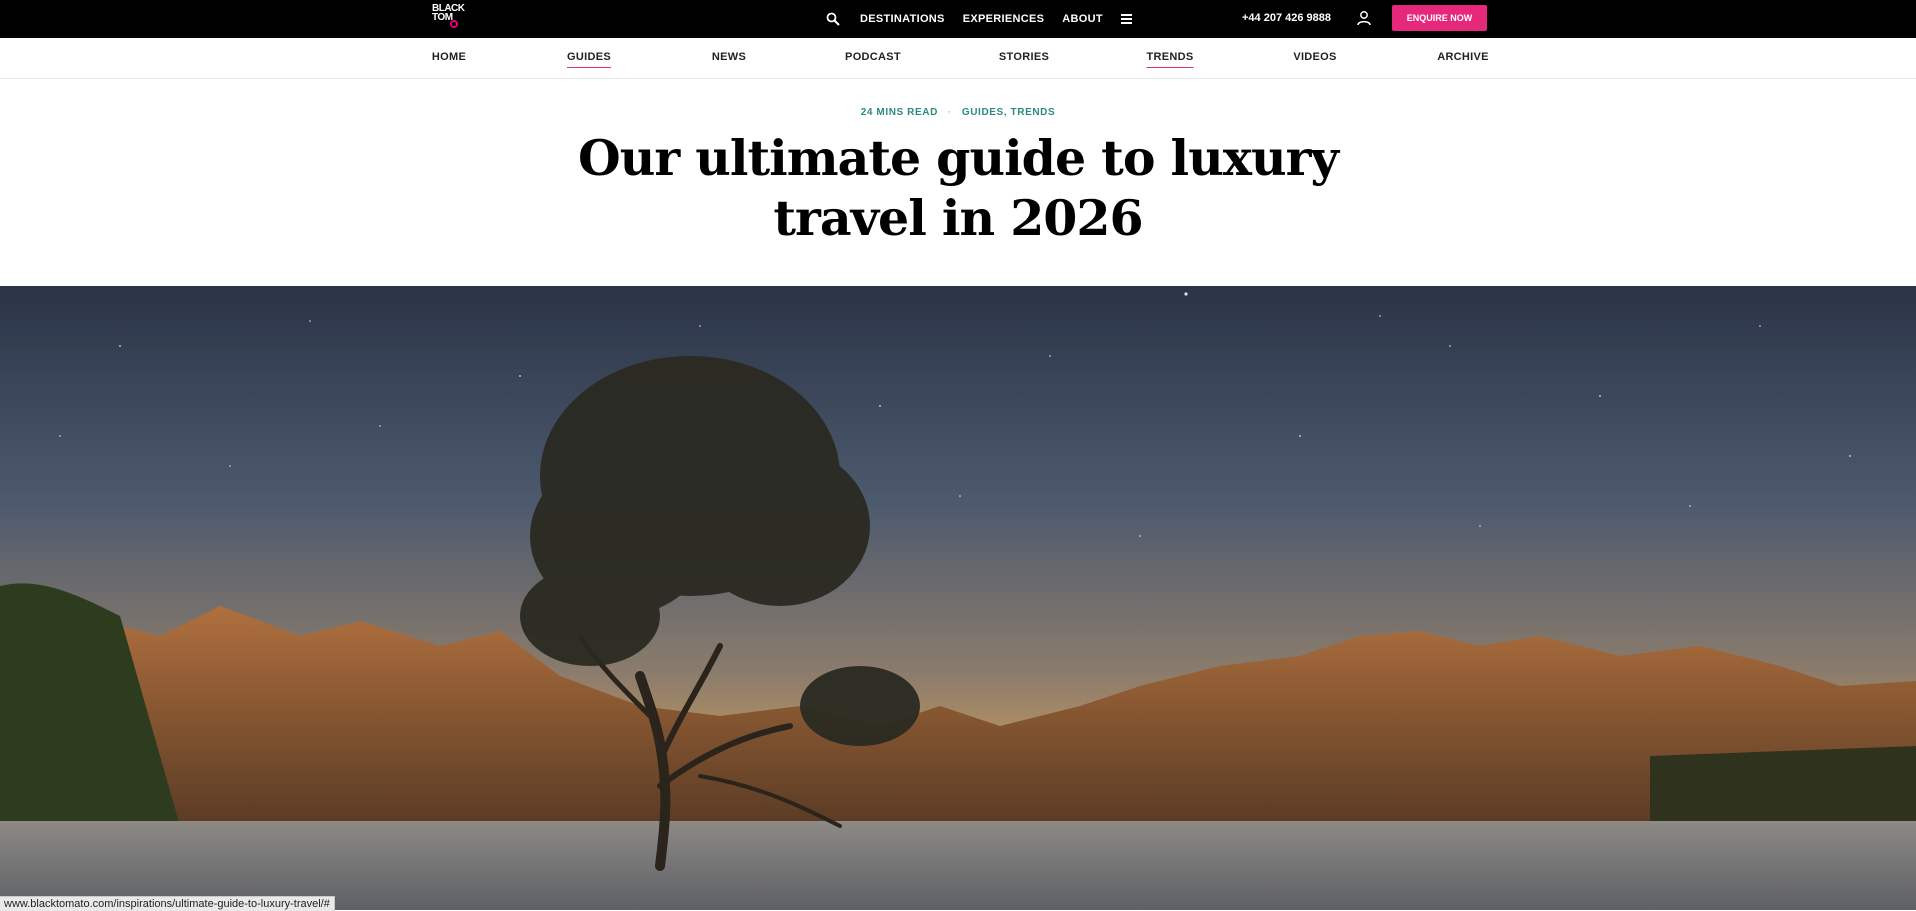 The image size is (1916, 911). I want to click on read-time: 24 MINS READ, so click(899, 112).